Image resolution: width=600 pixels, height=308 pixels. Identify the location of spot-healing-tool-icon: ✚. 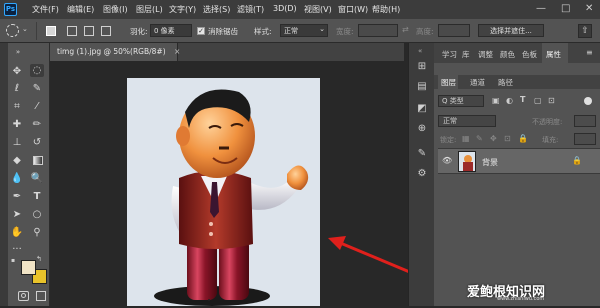
(17, 124).